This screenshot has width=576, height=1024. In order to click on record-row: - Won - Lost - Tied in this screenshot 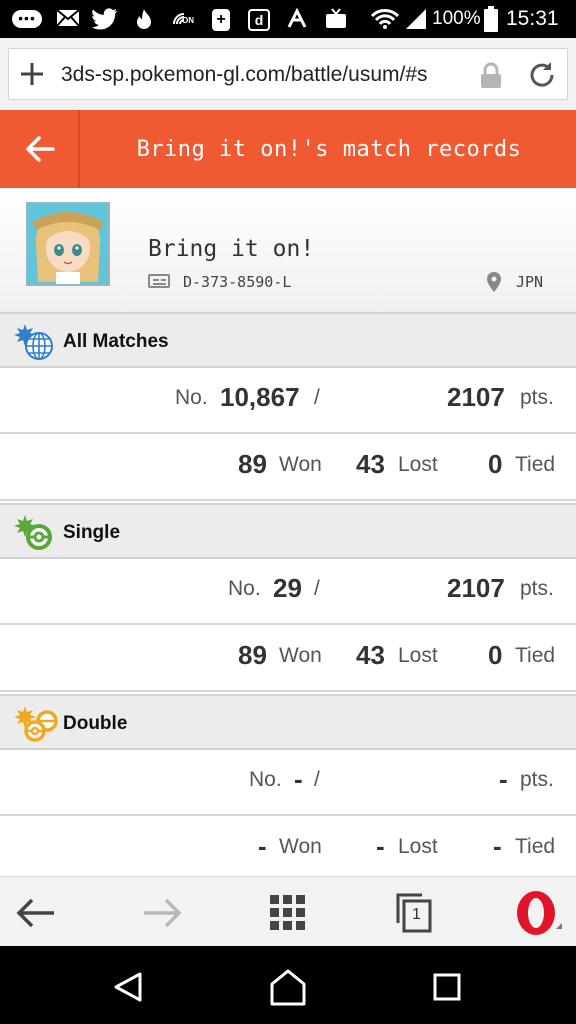, I will do `click(288, 850)`.